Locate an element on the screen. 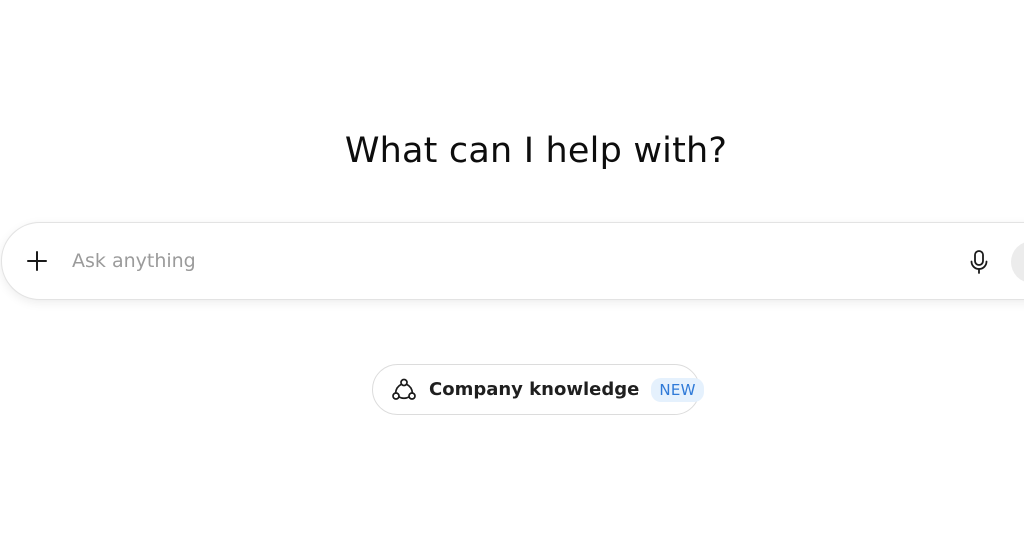 Image resolution: width=1024 pixels, height=542 pixels. prompt-composer is located at coordinates (512, 261).